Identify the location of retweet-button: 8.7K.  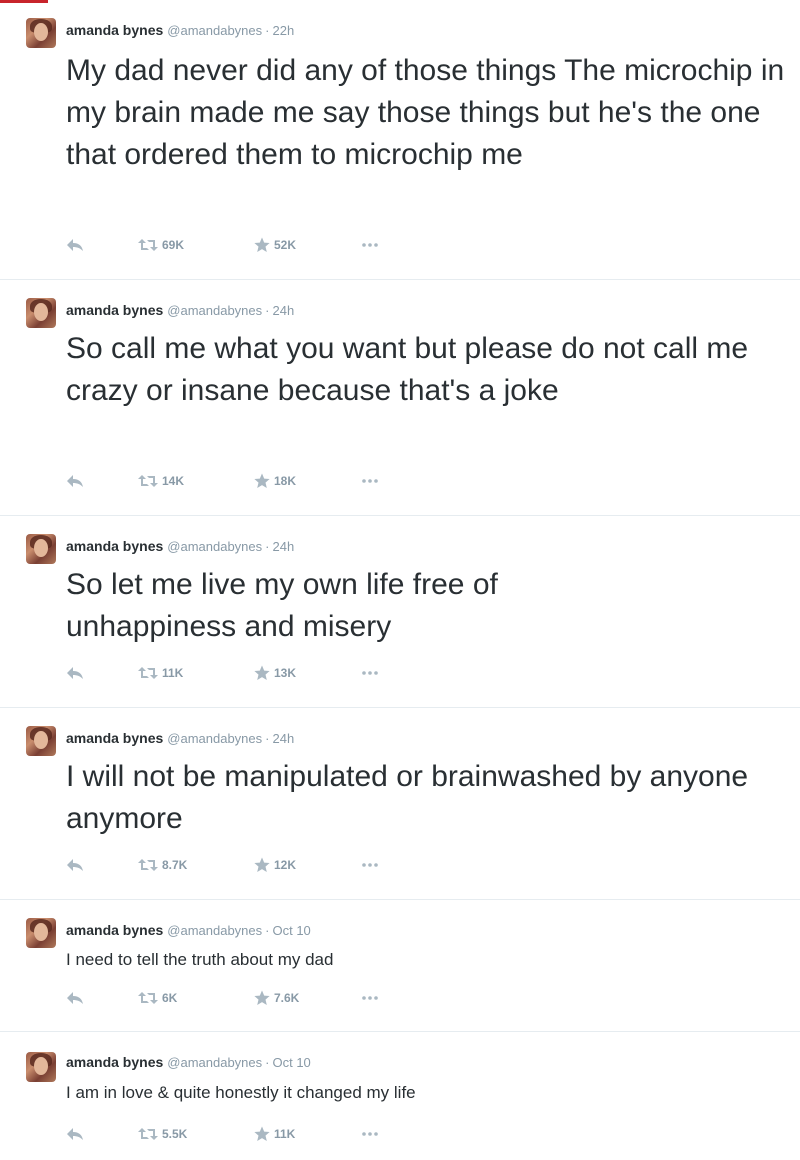
(162, 865).